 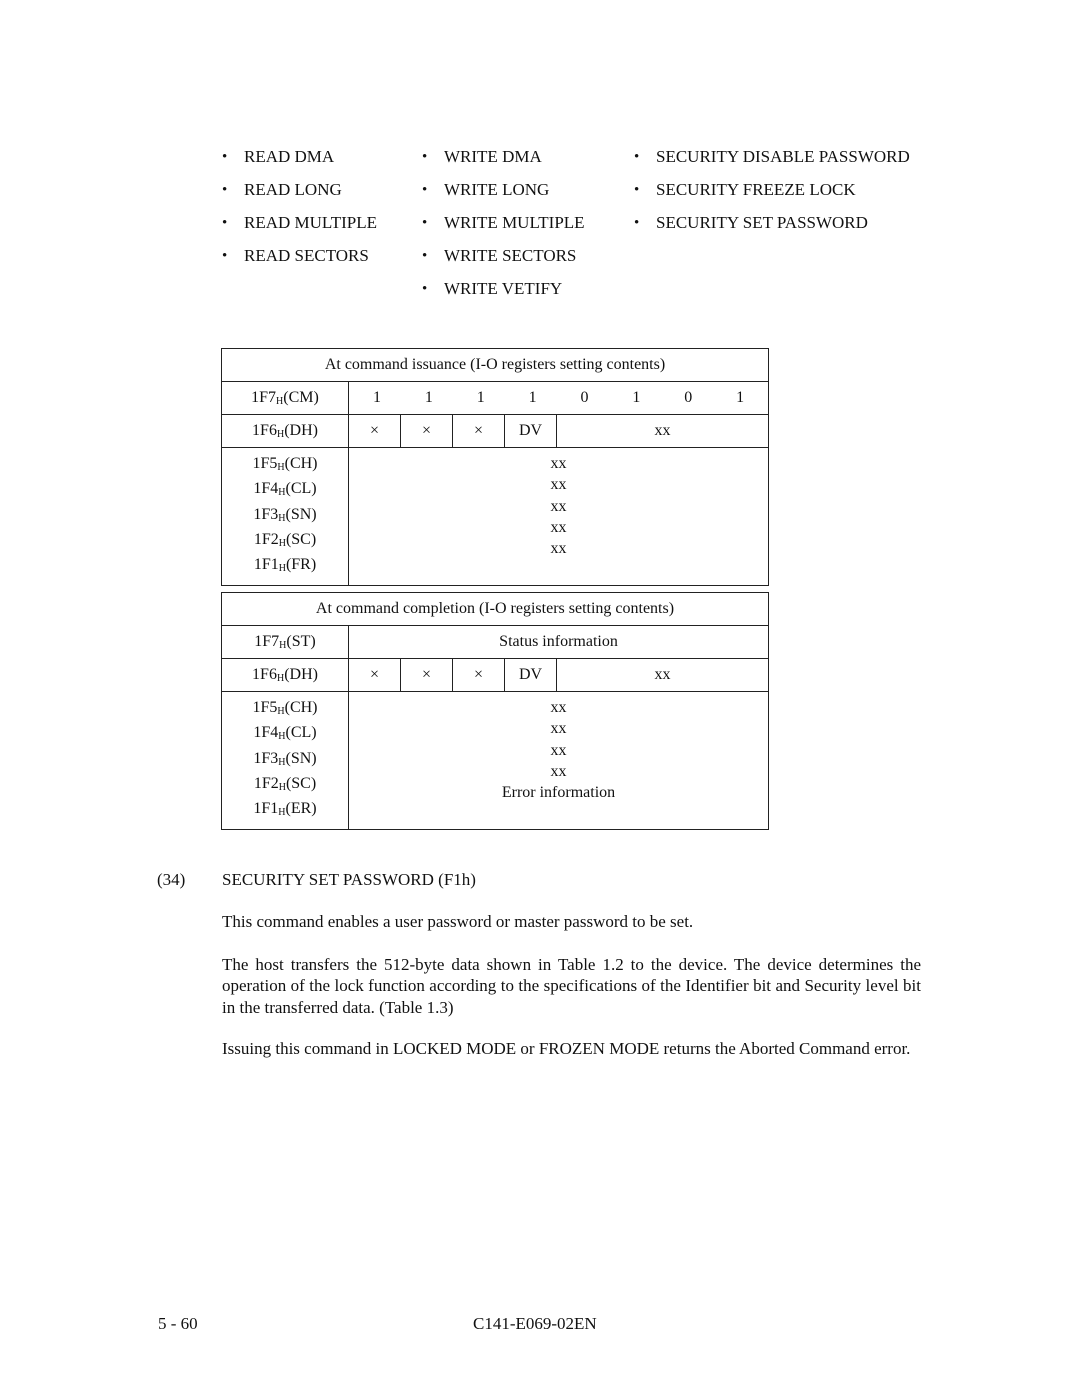 What do you see at coordinates (558, 516) in the screenshot?
I see `register-values: xx xx xx xx xx` at bounding box center [558, 516].